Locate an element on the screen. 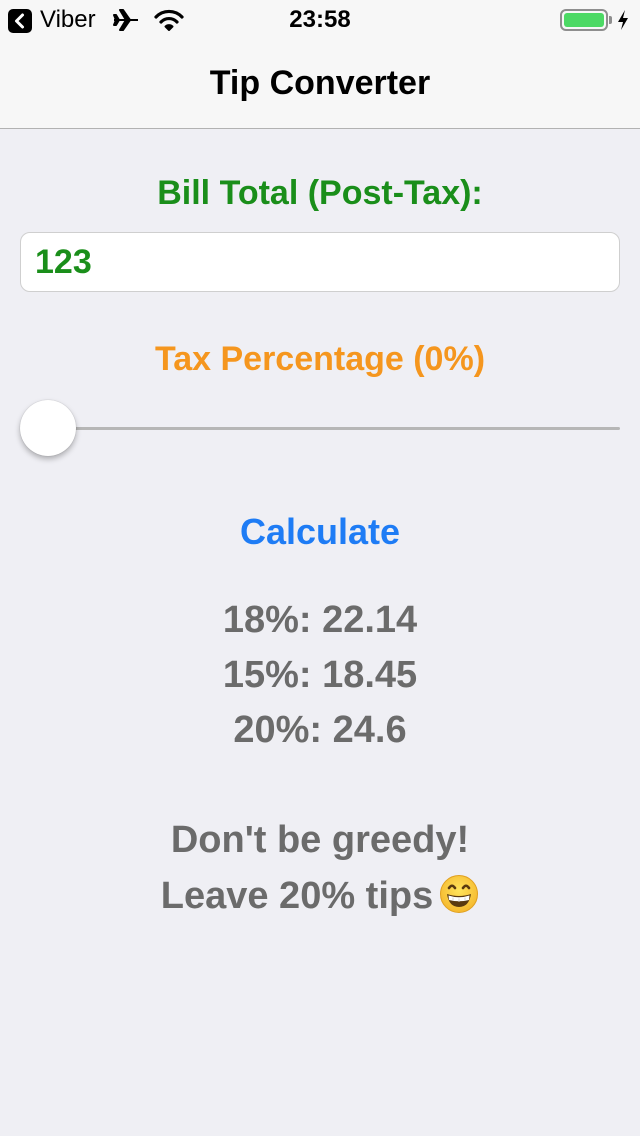 The image size is (640, 1136). status-clock: 23:58 is located at coordinates (320, 19).